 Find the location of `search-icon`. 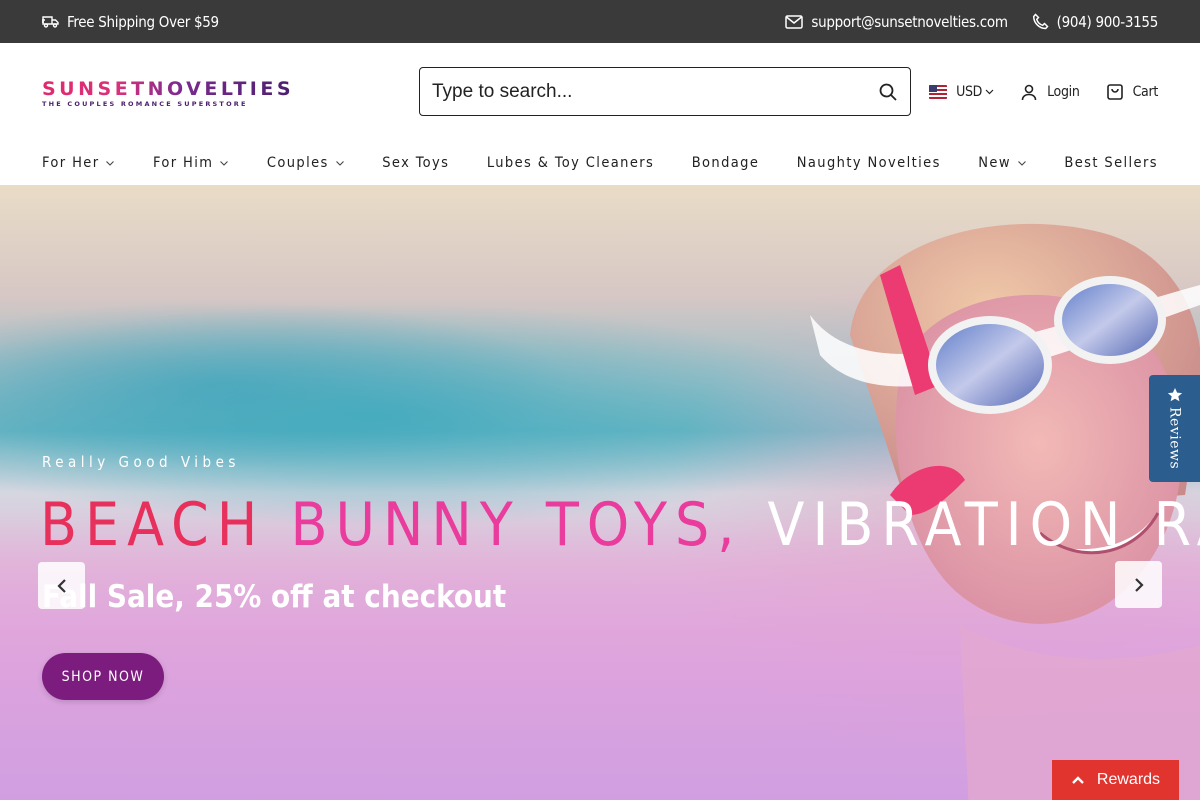

search-icon is located at coordinates (888, 92).